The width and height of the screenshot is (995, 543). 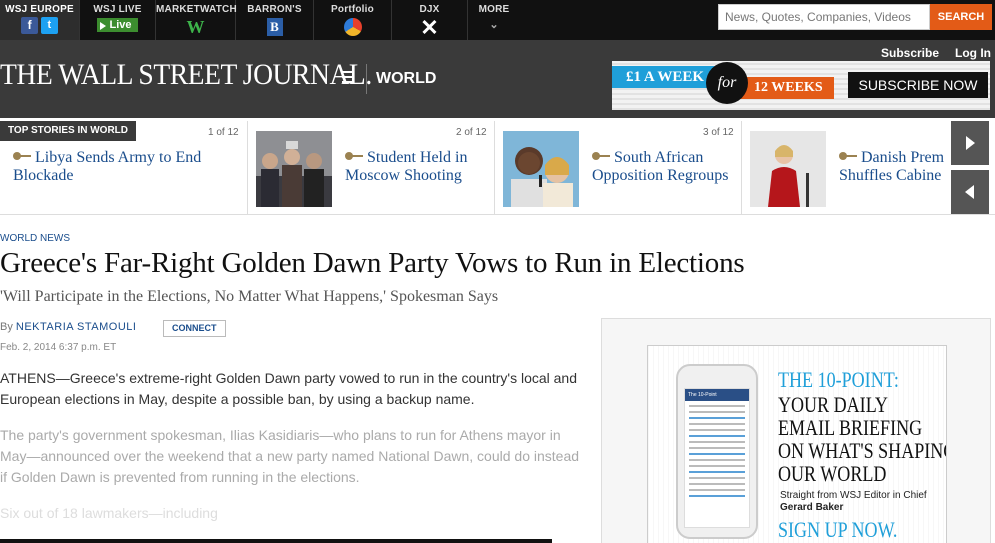 What do you see at coordinates (838, 379) in the screenshot?
I see `ad-headline-blue: THE 10-POINT:` at bounding box center [838, 379].